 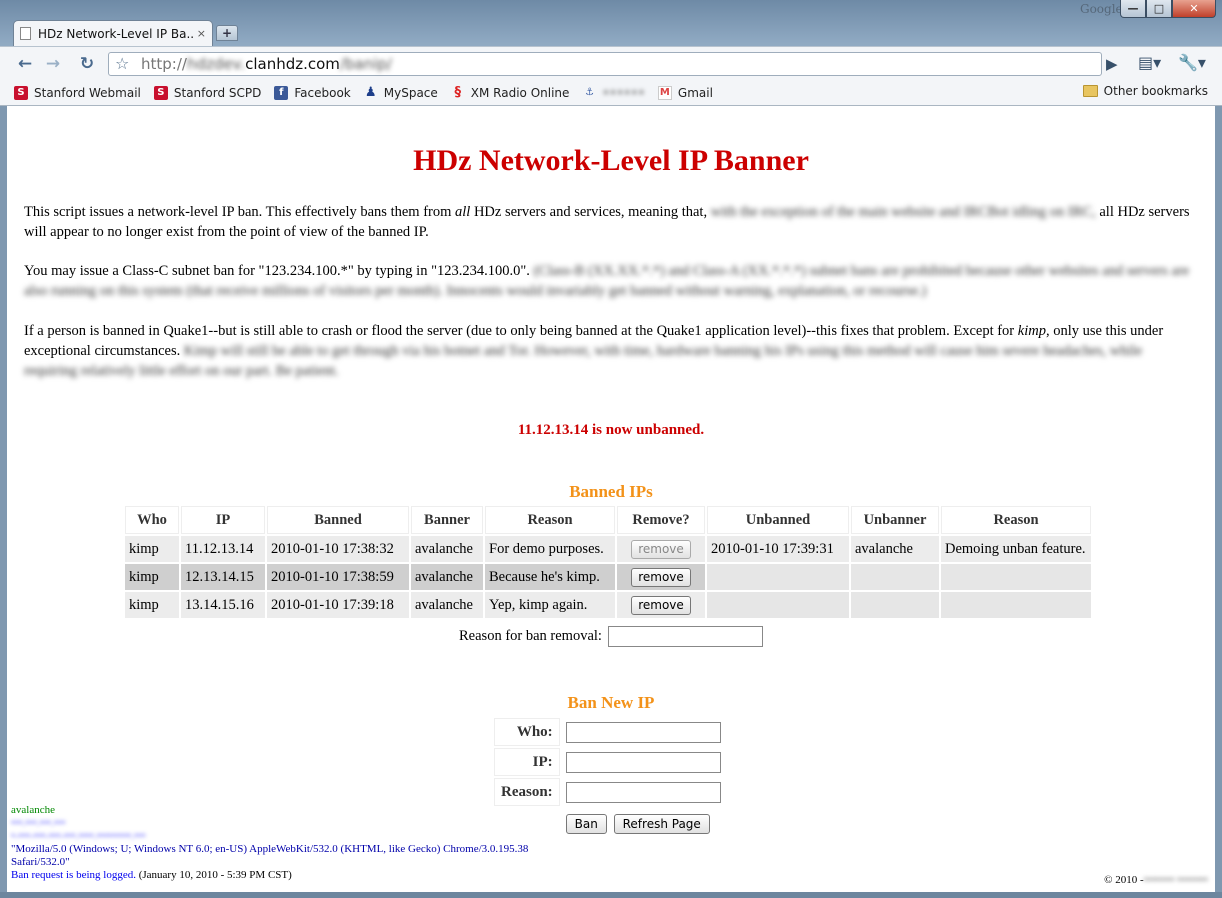 I want to click on who-input, so click(x=643, y=732).